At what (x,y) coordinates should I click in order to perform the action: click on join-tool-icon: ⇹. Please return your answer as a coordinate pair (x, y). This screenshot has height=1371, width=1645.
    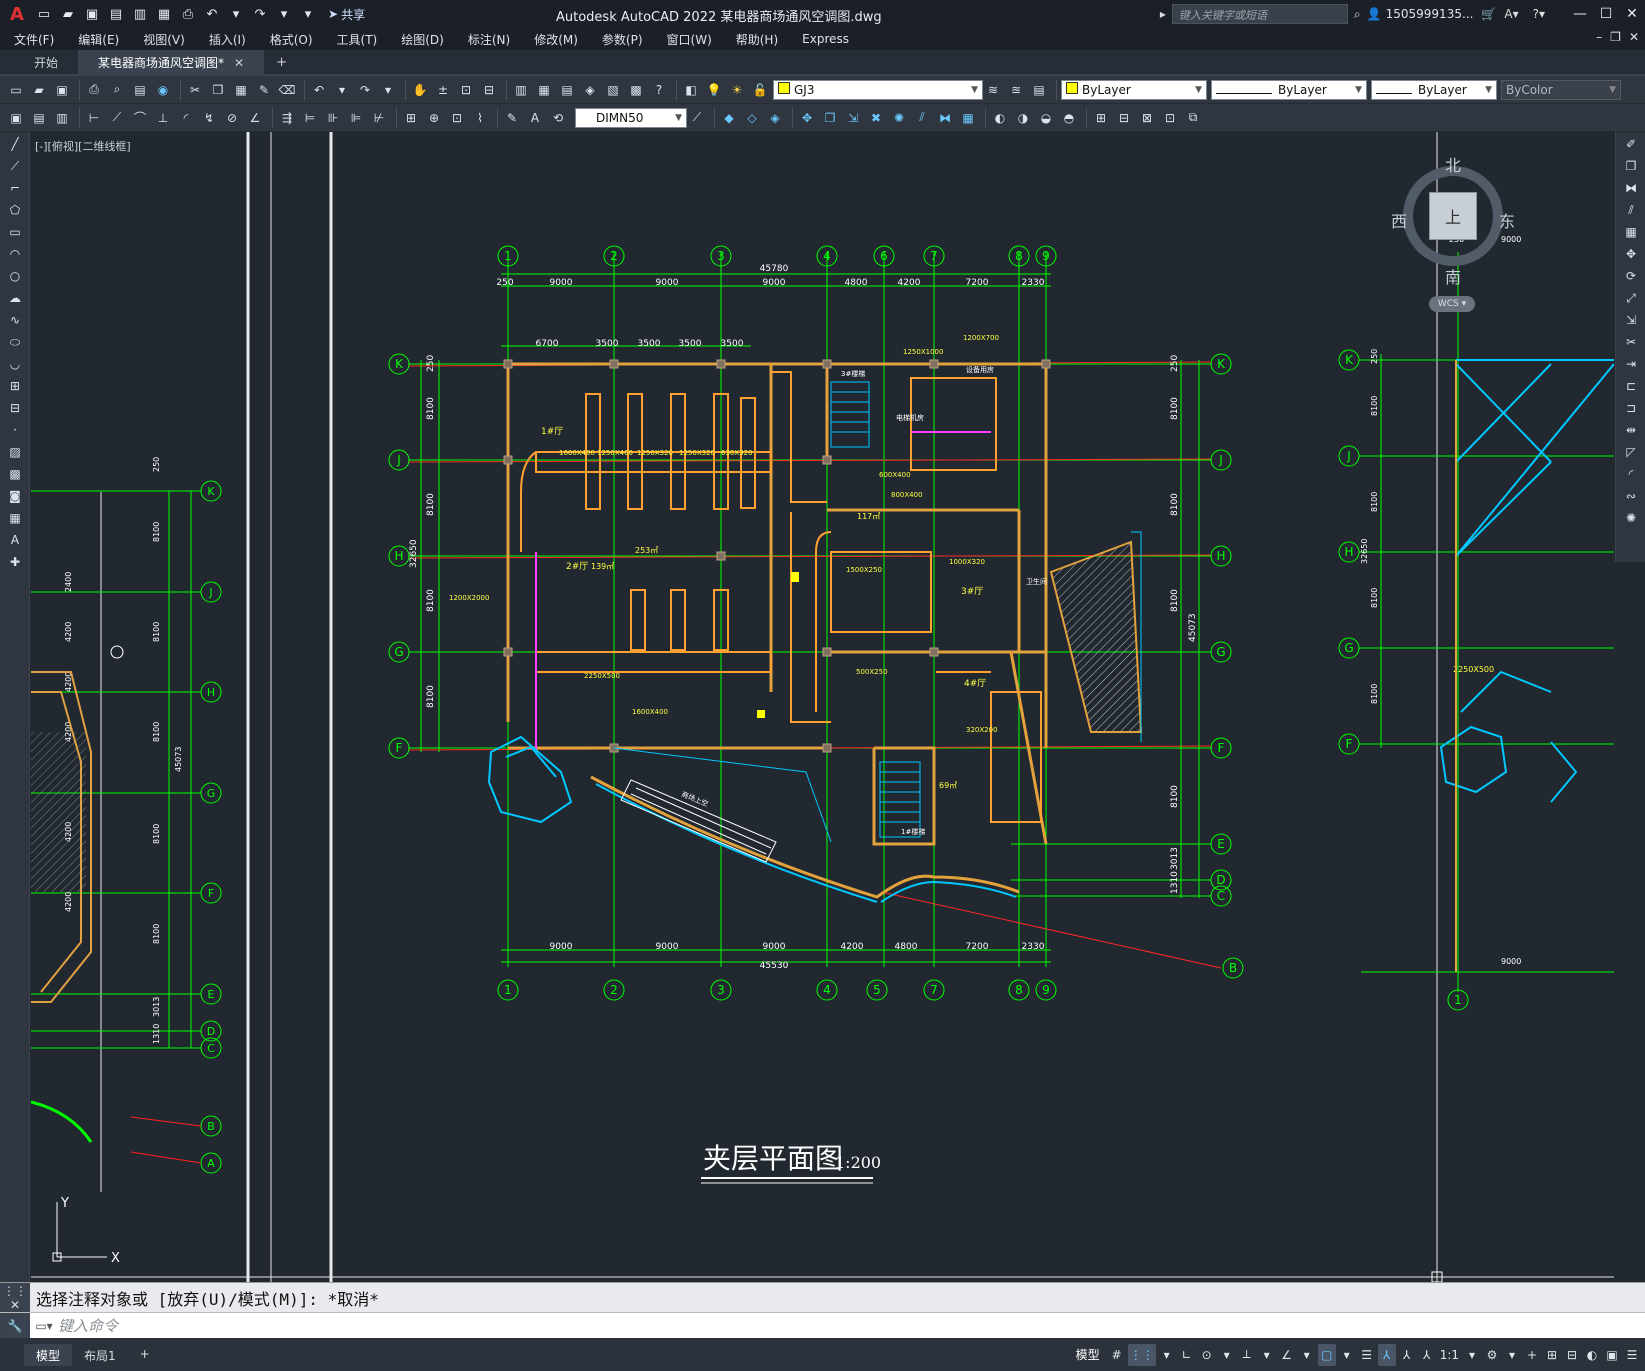
    Looking at the image, I should click on (1631, 430).